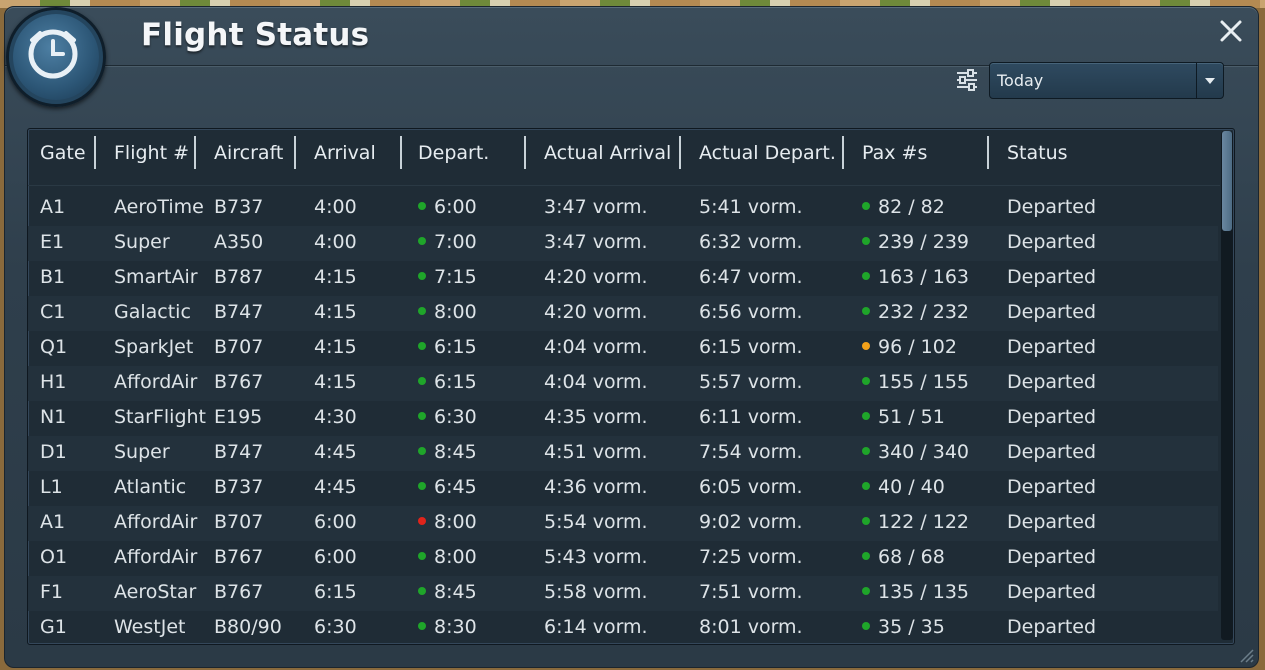 Image resolution: width=1265 pixels, height=670 pixels. Describe the element at coordinates (1227, 385) in the screenshot. I see `vertical-scrollbar` at that location.